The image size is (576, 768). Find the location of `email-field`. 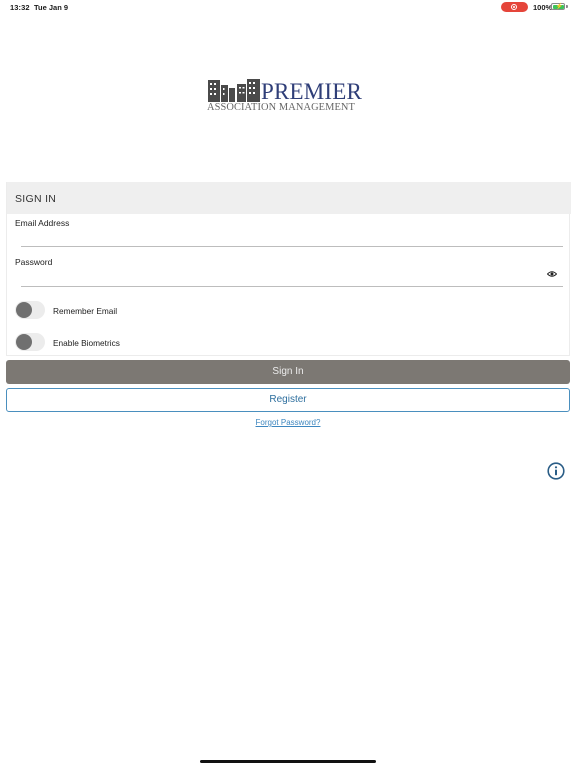

email-field is located at coordinates (281, 238).